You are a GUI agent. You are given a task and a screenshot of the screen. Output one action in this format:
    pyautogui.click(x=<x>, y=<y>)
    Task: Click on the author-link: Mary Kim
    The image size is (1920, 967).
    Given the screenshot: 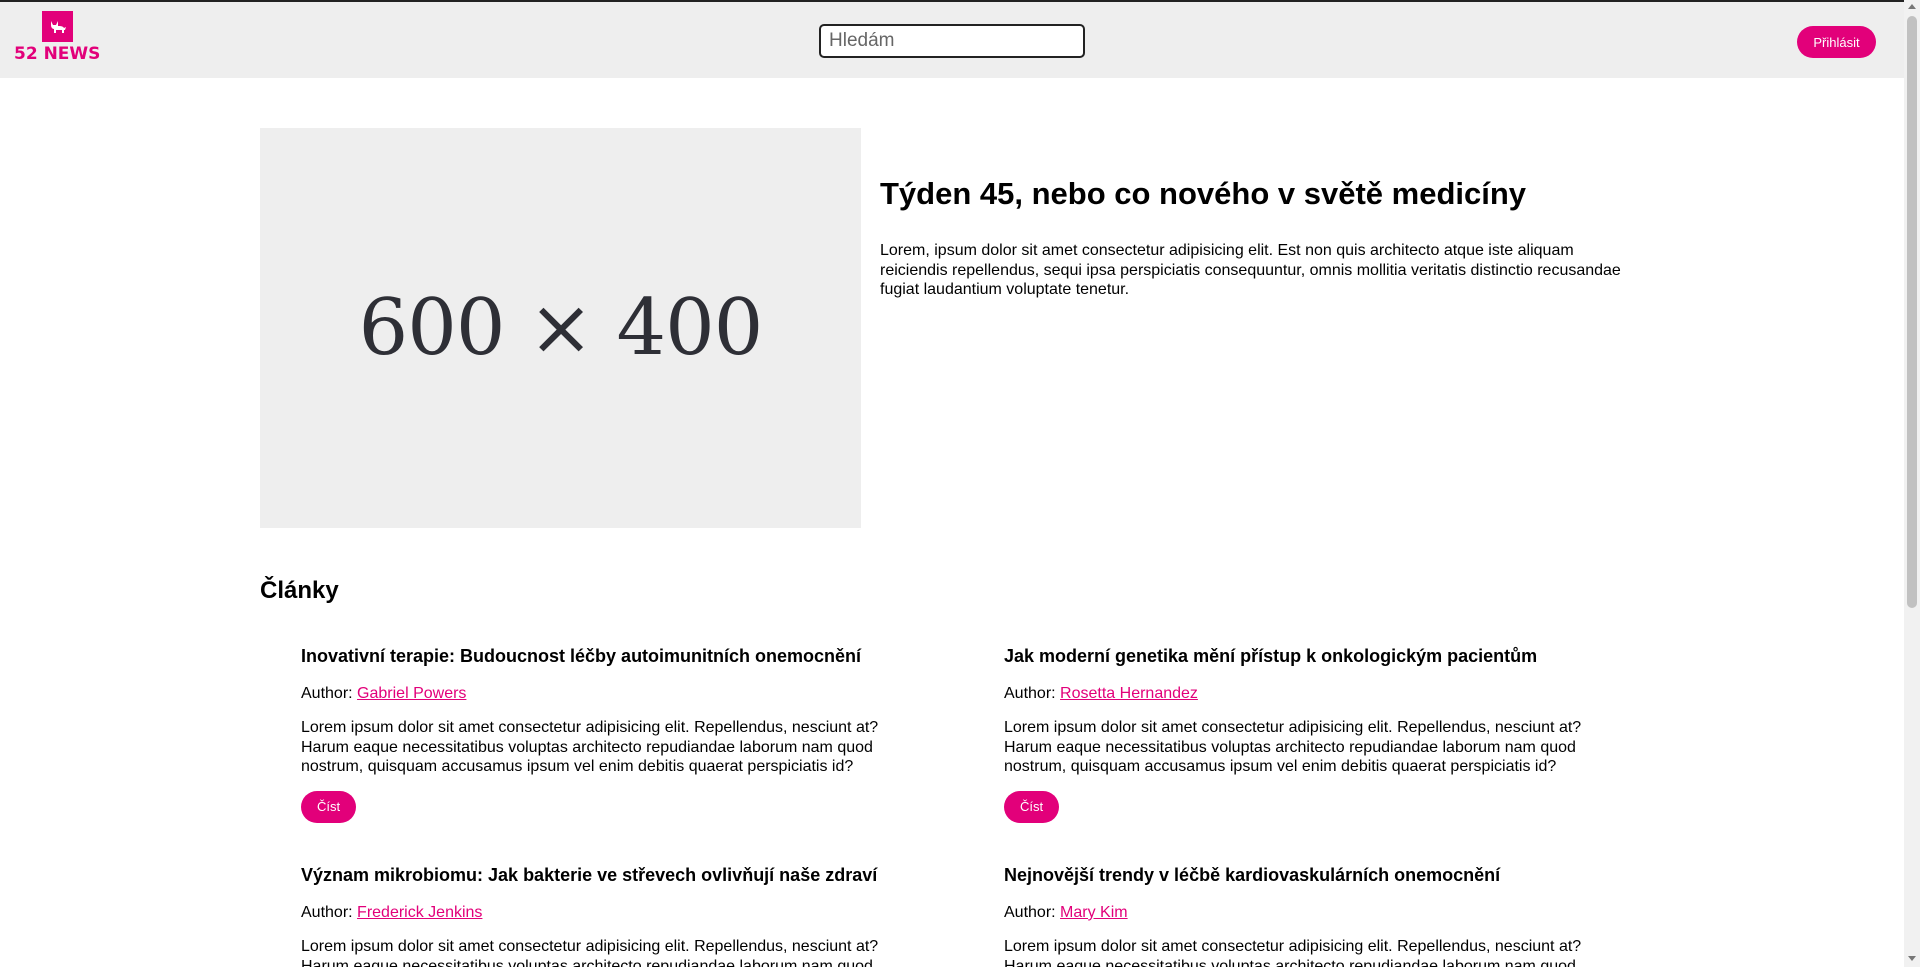 What is the action you would take?
    pyautogui.click(x=1094, y=912)
    